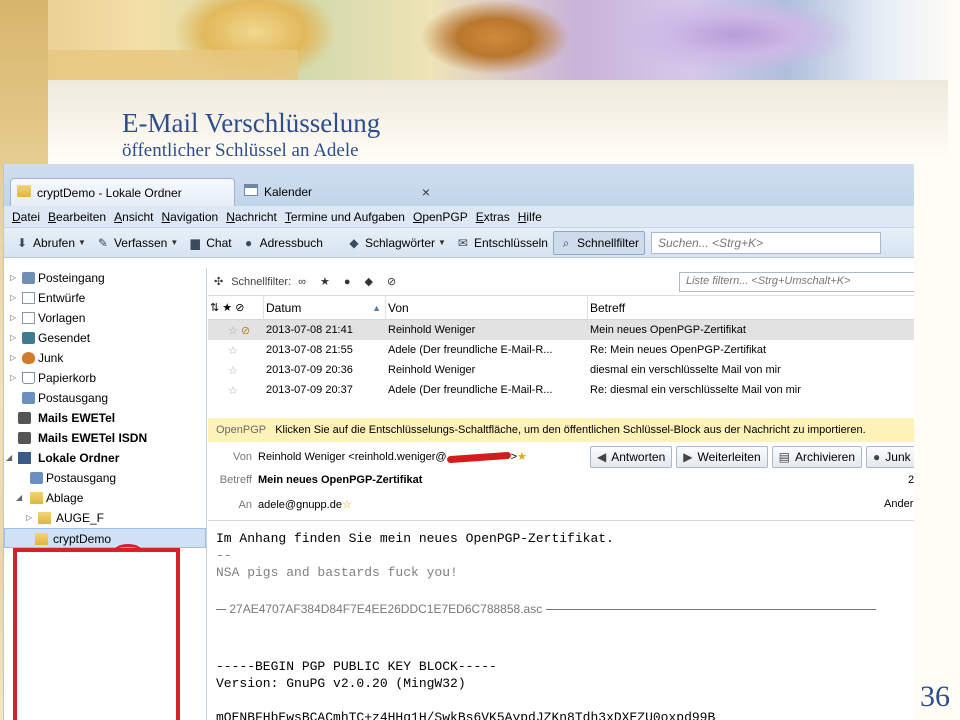  What do you see at coordinates (209, 243) in the screenshot?
I see `chat-button: ▆ Chat` at bounding box center [209, 243].